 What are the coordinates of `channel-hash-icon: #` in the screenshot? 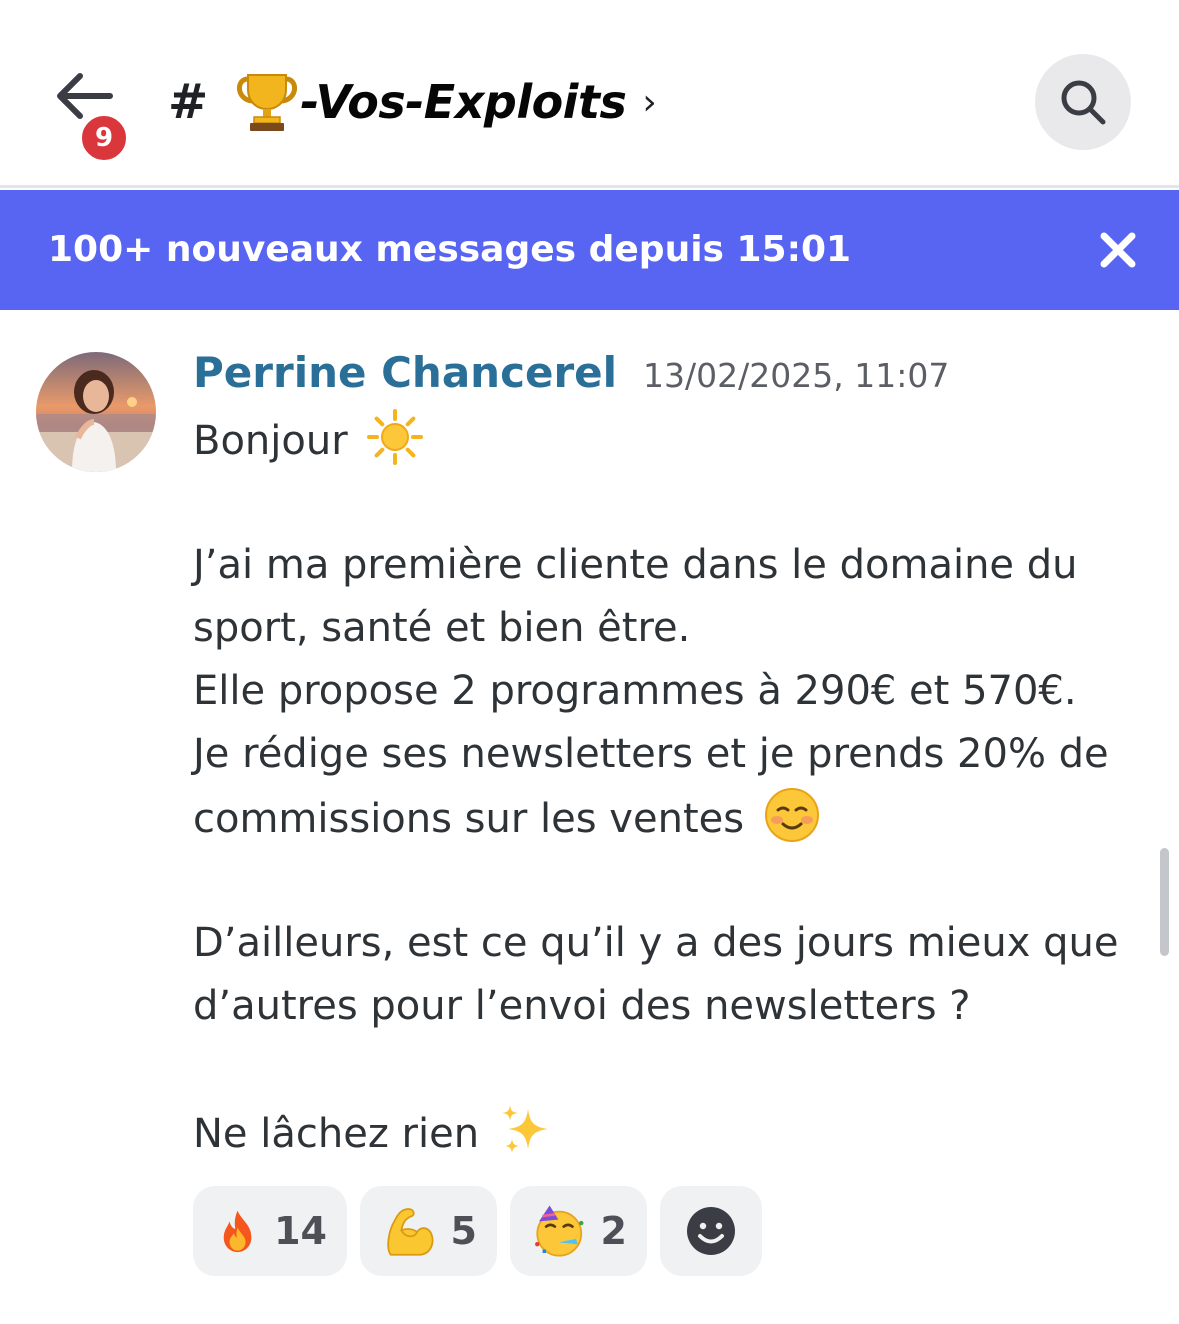 It's located at (188, 102).